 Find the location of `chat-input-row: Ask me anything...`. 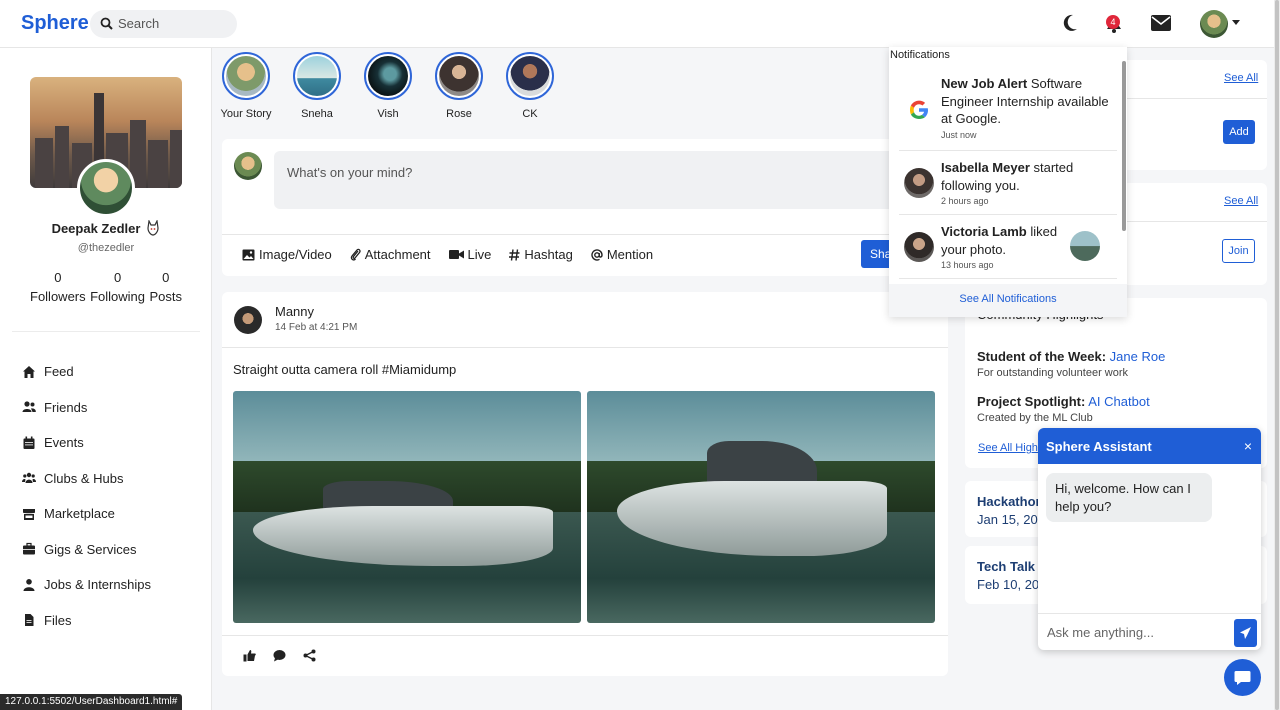

chat-input-row: Ask me anything... is located at coordinates (1149, 631).